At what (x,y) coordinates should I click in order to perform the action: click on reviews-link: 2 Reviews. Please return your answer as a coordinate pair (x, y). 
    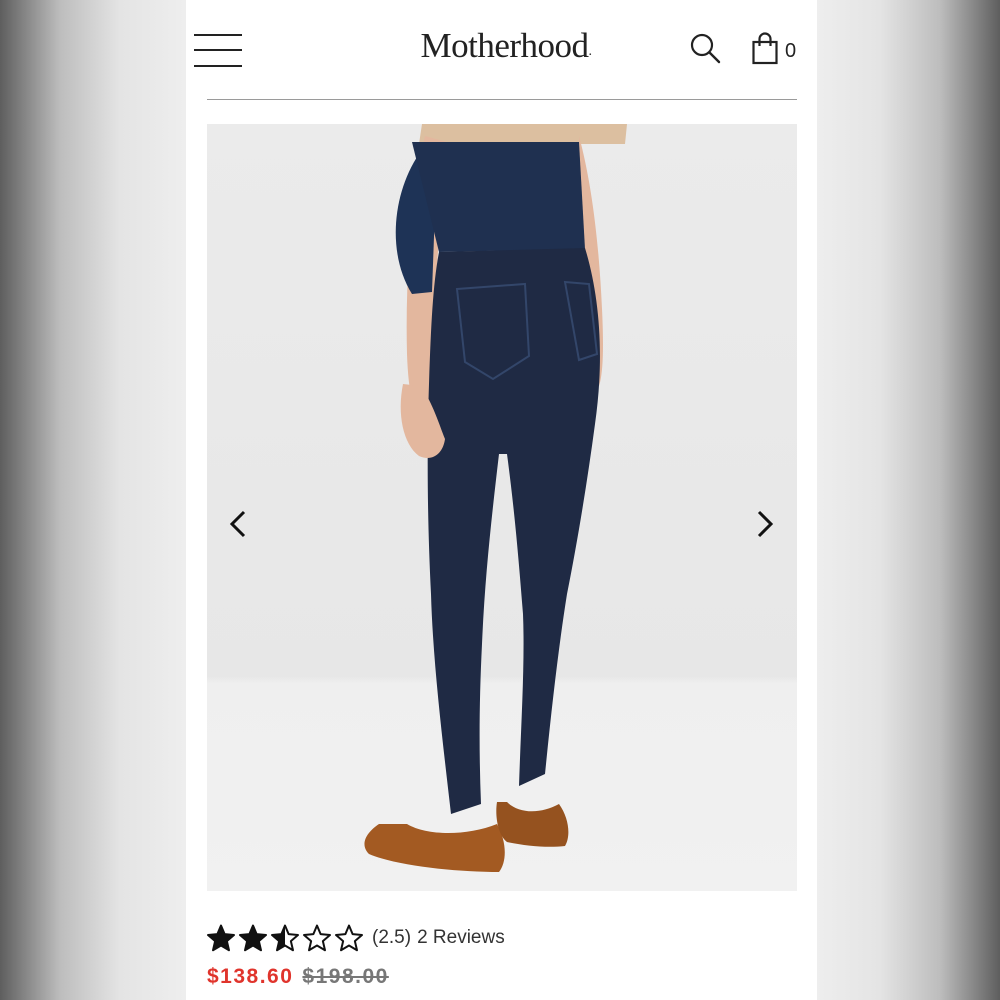
    Looking at the image, I should click on (461, 938).